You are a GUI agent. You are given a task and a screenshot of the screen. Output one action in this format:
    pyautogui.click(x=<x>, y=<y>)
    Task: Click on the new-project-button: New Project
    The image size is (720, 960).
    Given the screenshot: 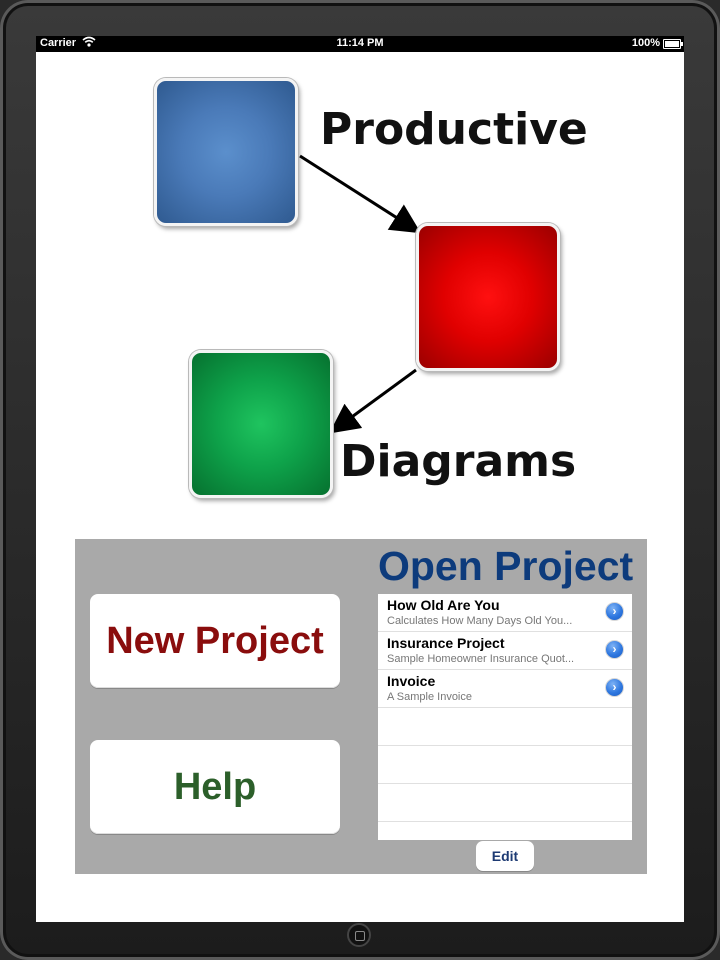 What is the action you would take?
    pyautogui.click(x=215, y=641)
    